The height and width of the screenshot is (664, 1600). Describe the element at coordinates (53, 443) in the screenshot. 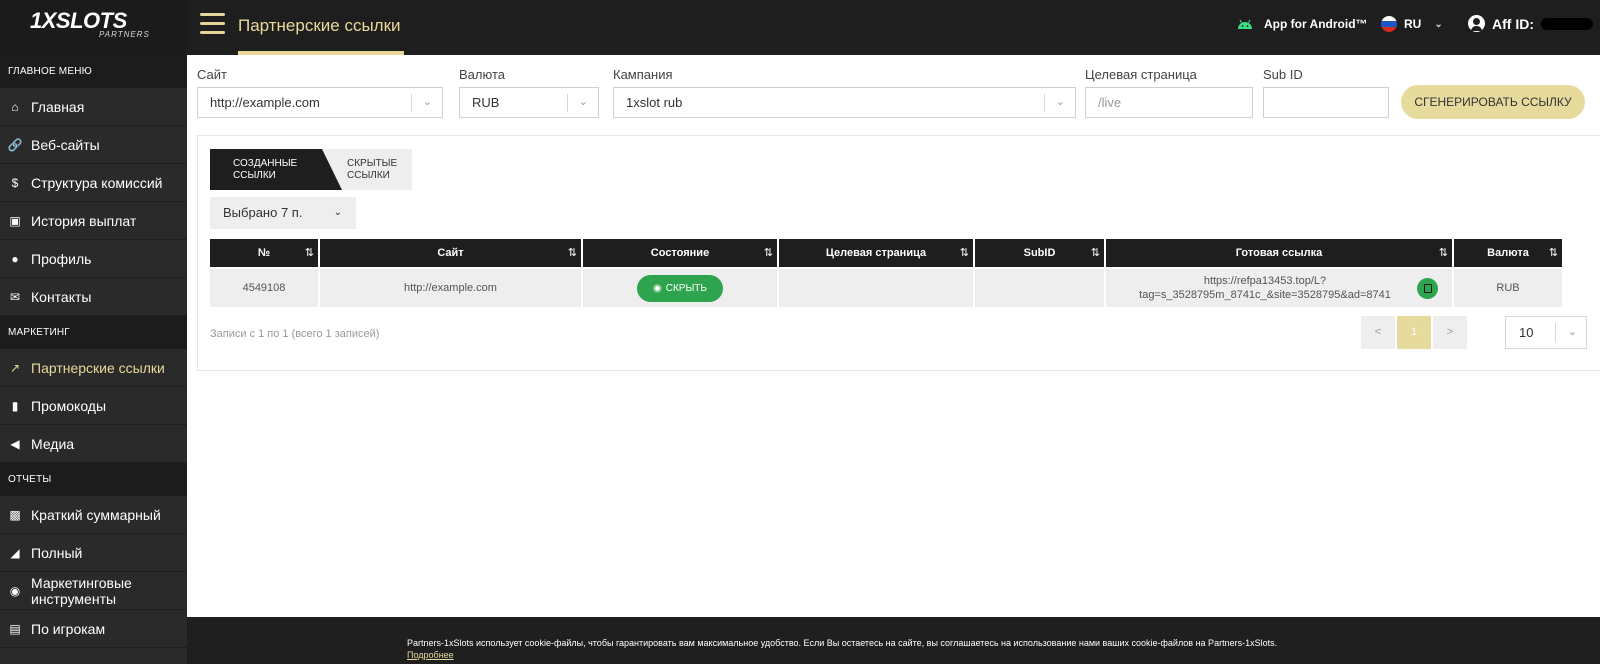

I see `sidebar-item-label: Медиа` at that location.